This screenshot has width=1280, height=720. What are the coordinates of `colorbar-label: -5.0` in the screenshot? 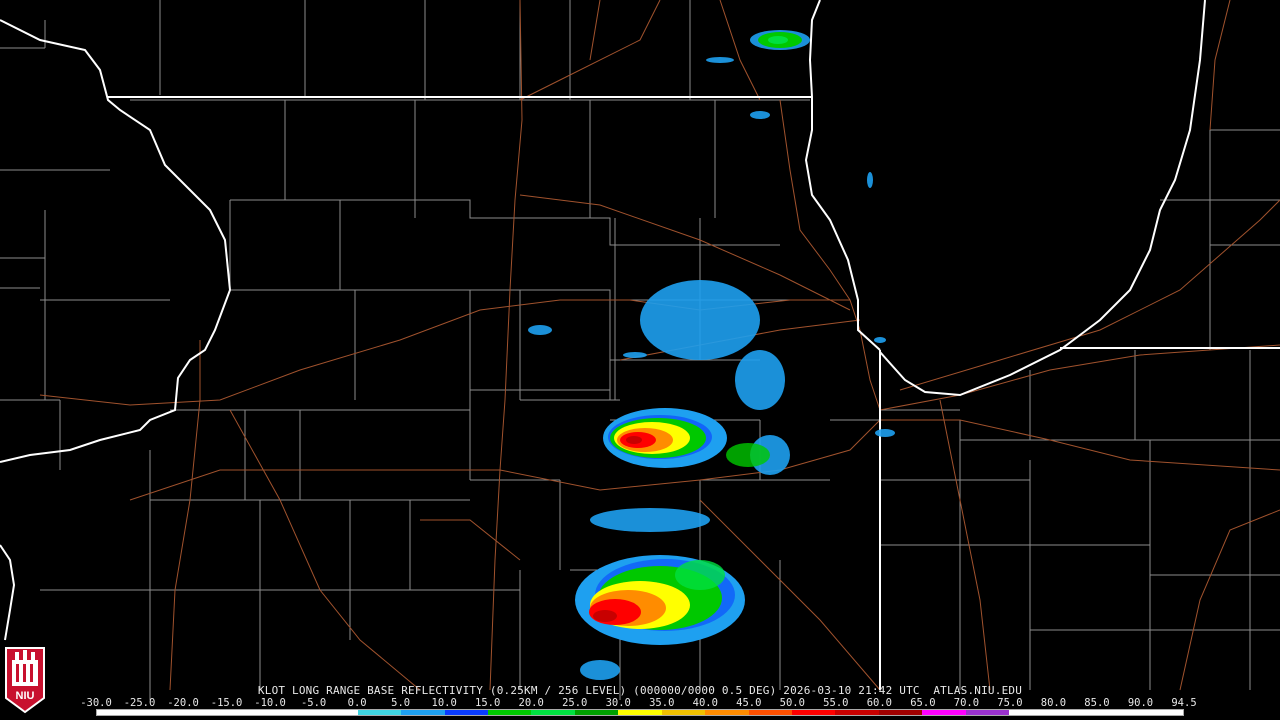 It's located at (313, 703).